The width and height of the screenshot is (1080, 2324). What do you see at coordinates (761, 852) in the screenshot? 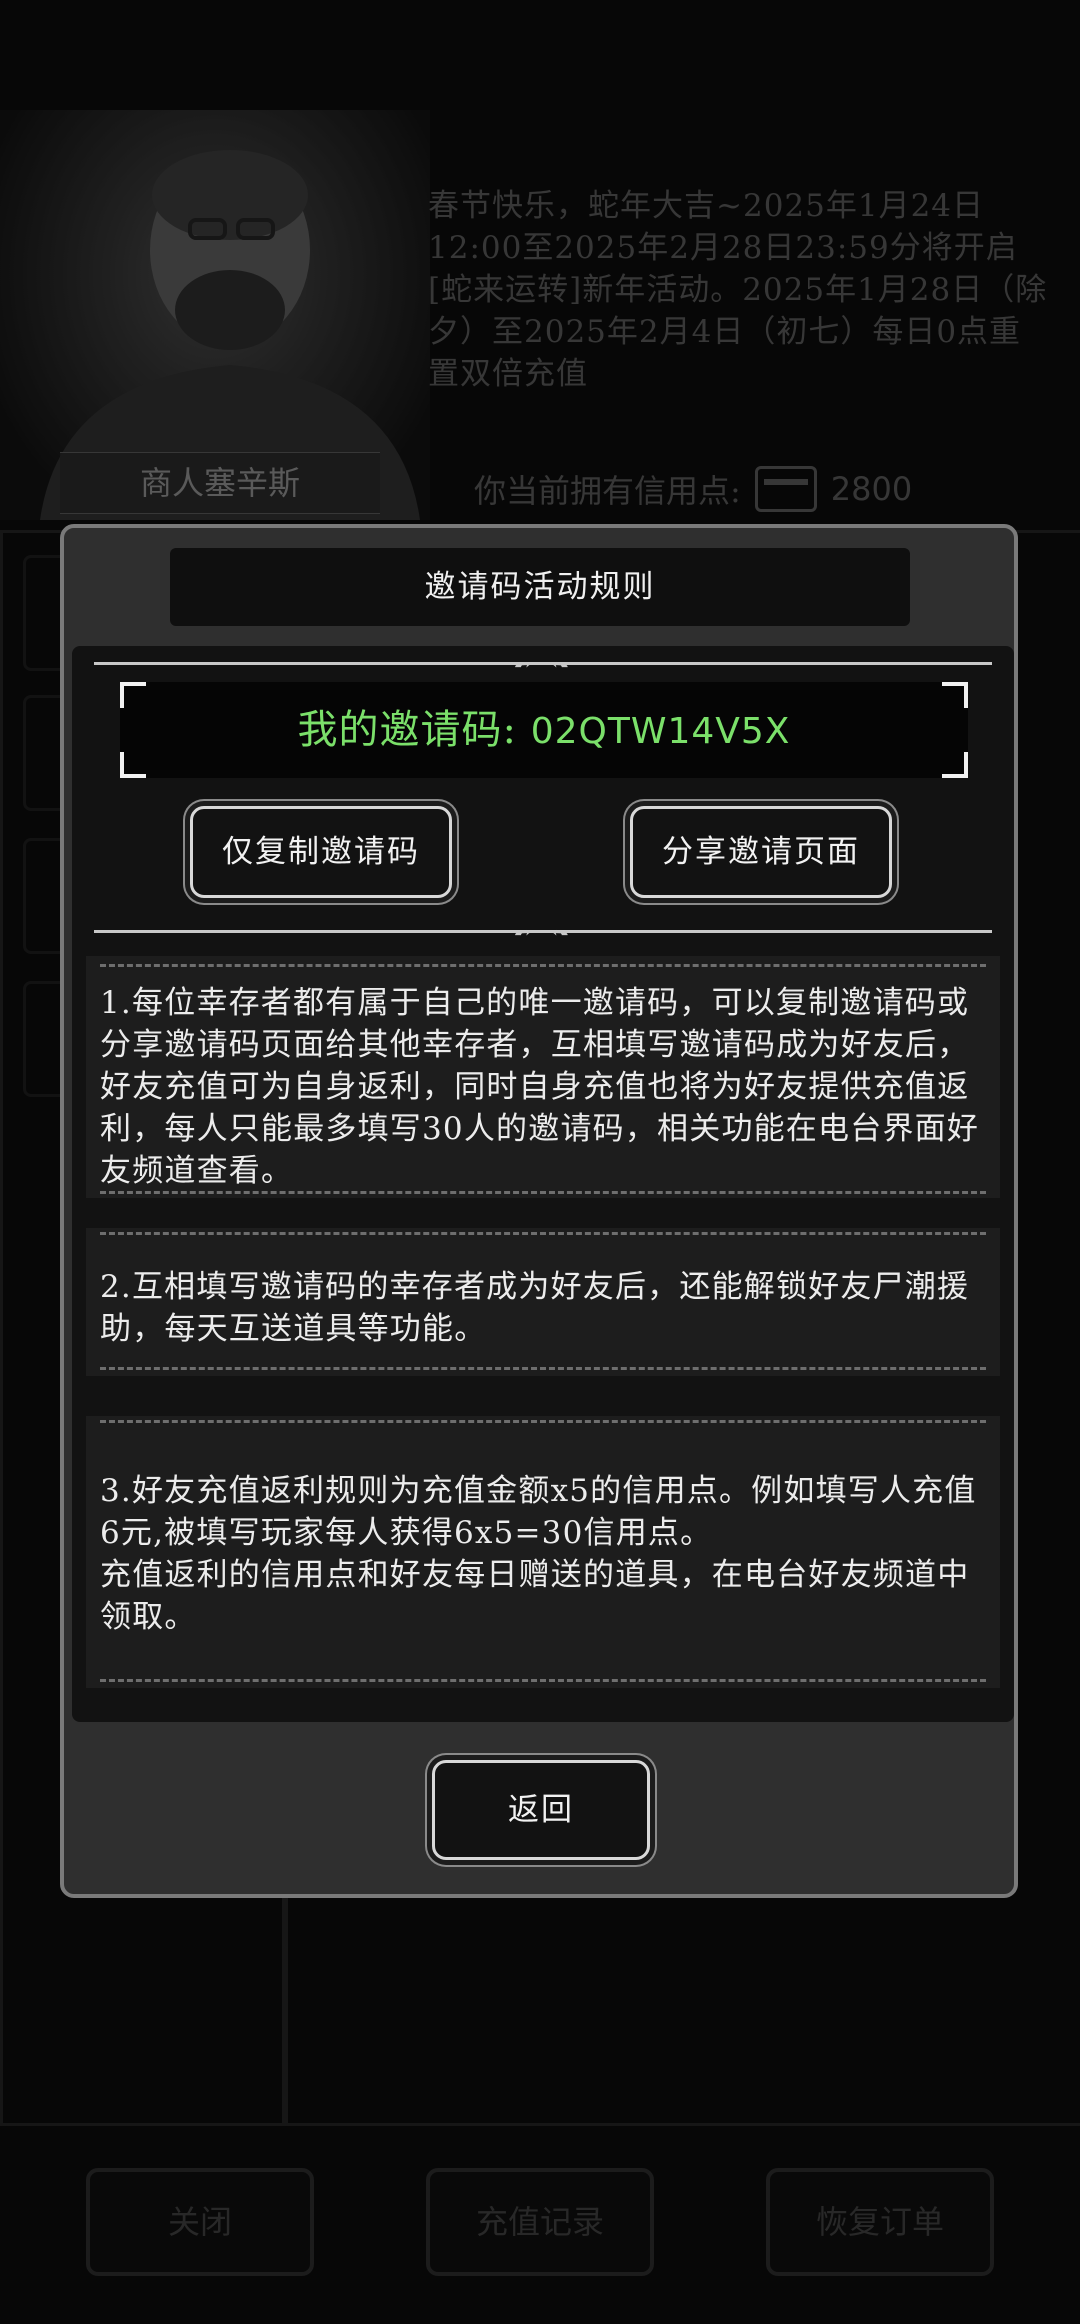
I see `share-page-button: 分享邀请页面` at bounding box center [761, 852].